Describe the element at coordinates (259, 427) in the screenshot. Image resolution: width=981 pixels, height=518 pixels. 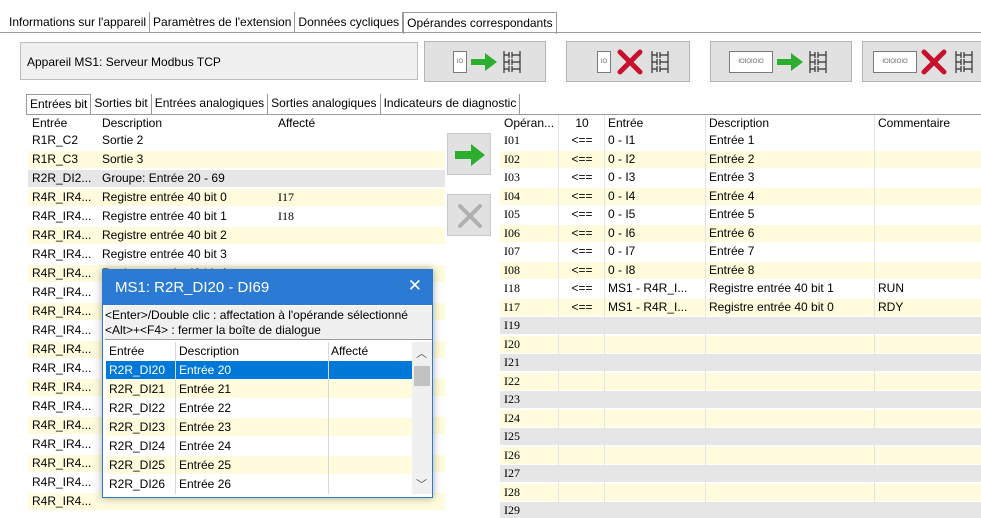
I see `list-item: R2R_DI23 Entrée 23` at that location.